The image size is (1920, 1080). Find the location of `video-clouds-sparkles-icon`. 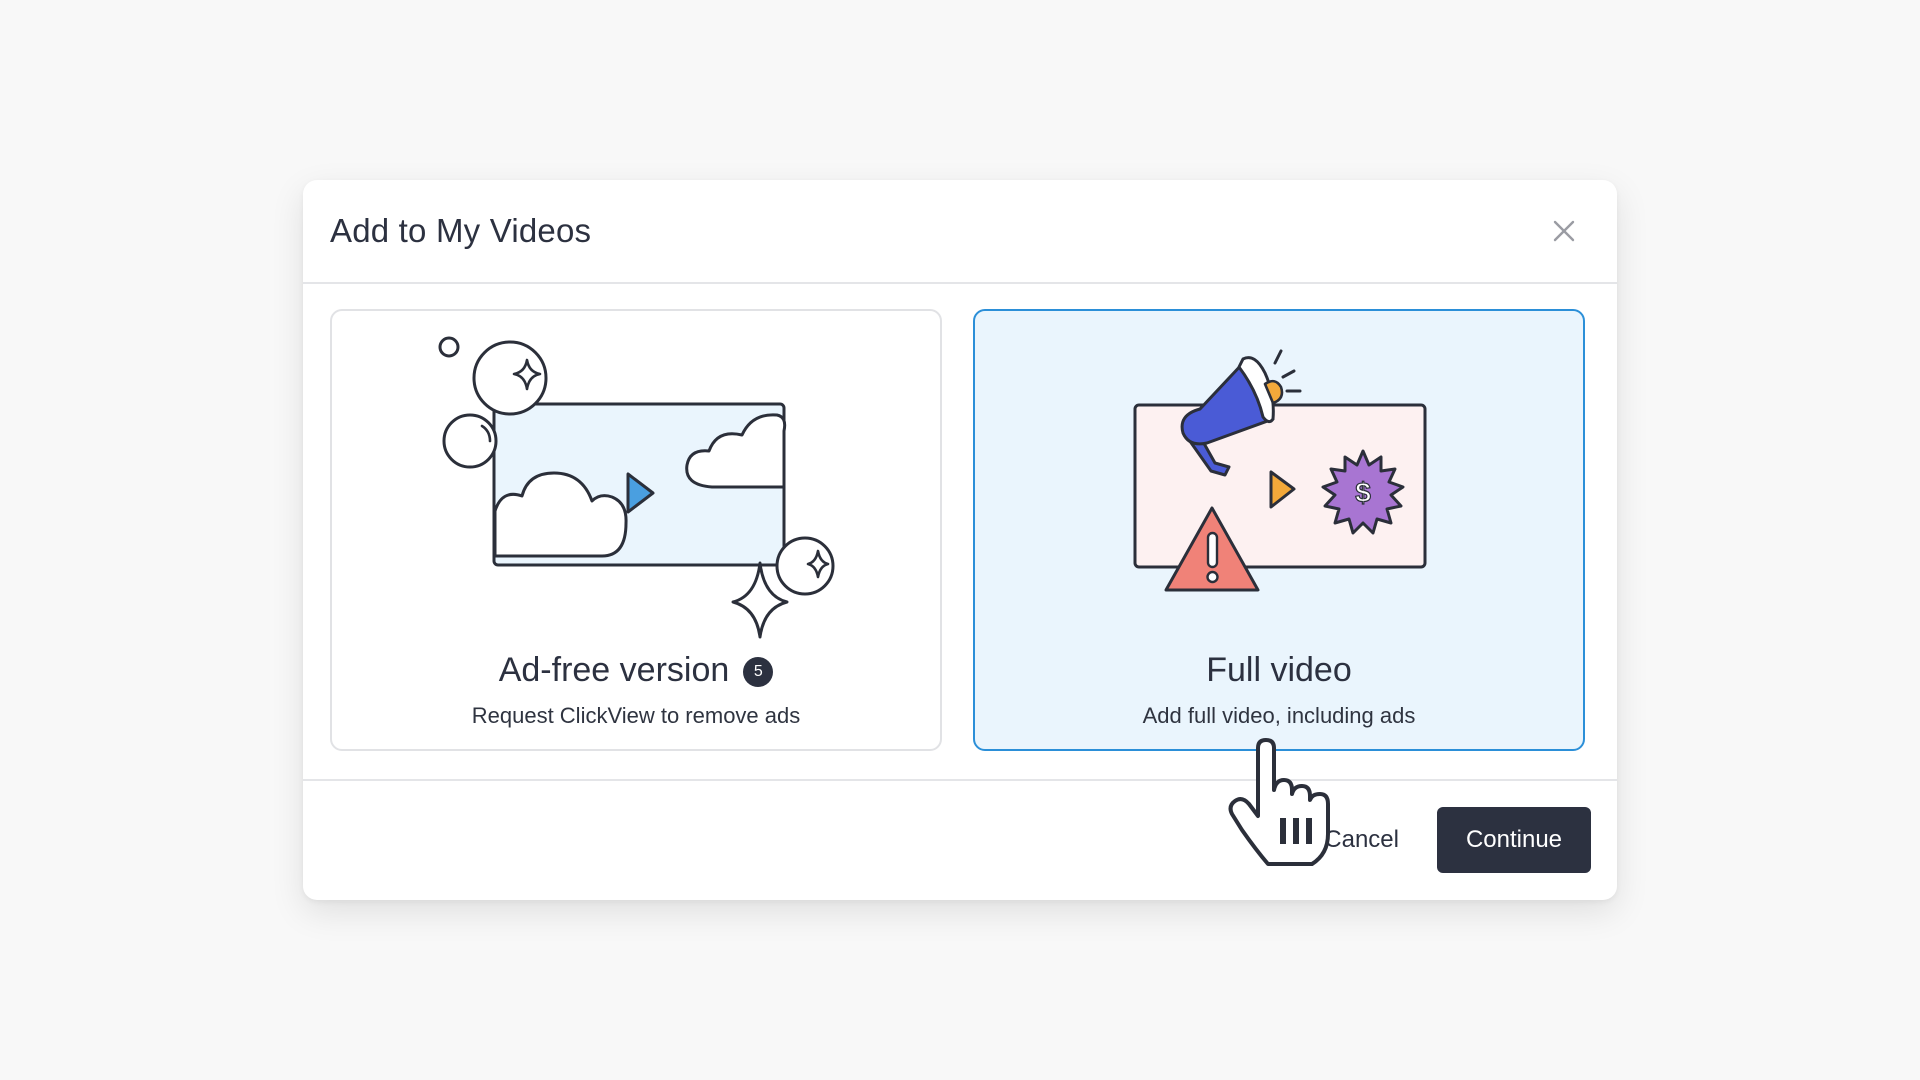

video-clouds-sparkles-icon is located at coordinates (636, 487).